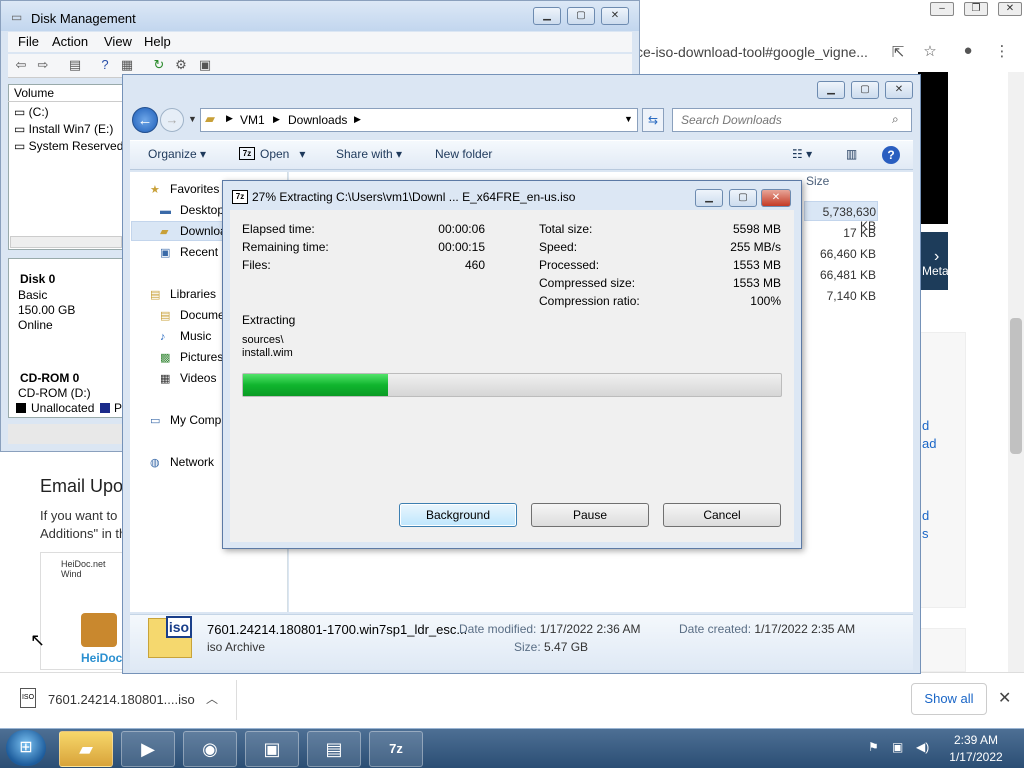 Image resolution: width=1024 pixels, height=768 pixels. Describe the element at coordinates (70, 41) in the screenshot. I see `menu-action: Action` at that location.